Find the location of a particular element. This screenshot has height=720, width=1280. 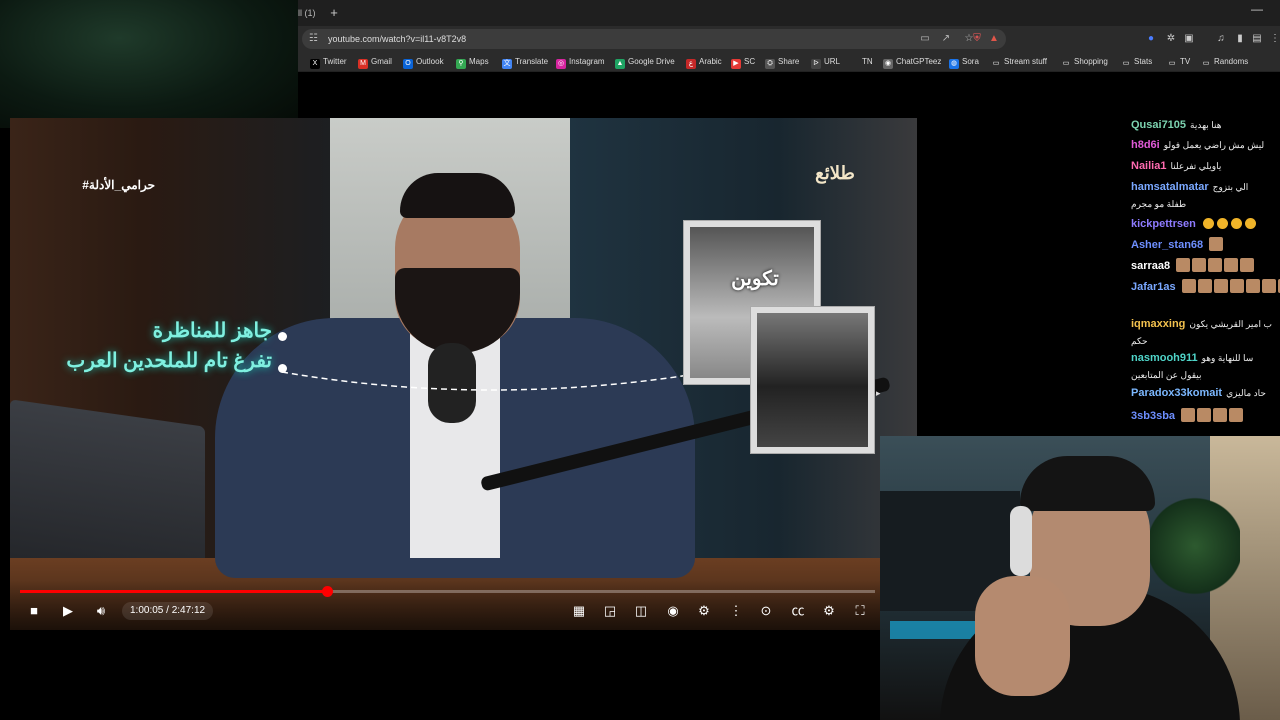

new-tab-button: + is located at coordinates (334, 13).